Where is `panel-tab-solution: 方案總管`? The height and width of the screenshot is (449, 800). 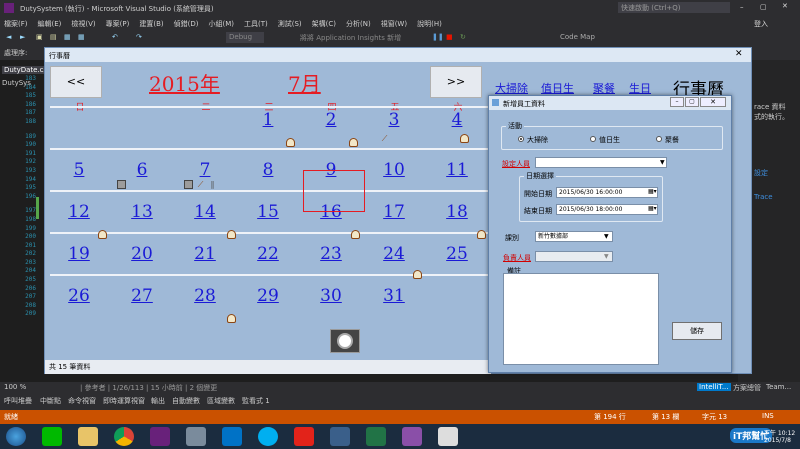 panel-tab-solution: 方案總管 is located at coordinates (747, 388).